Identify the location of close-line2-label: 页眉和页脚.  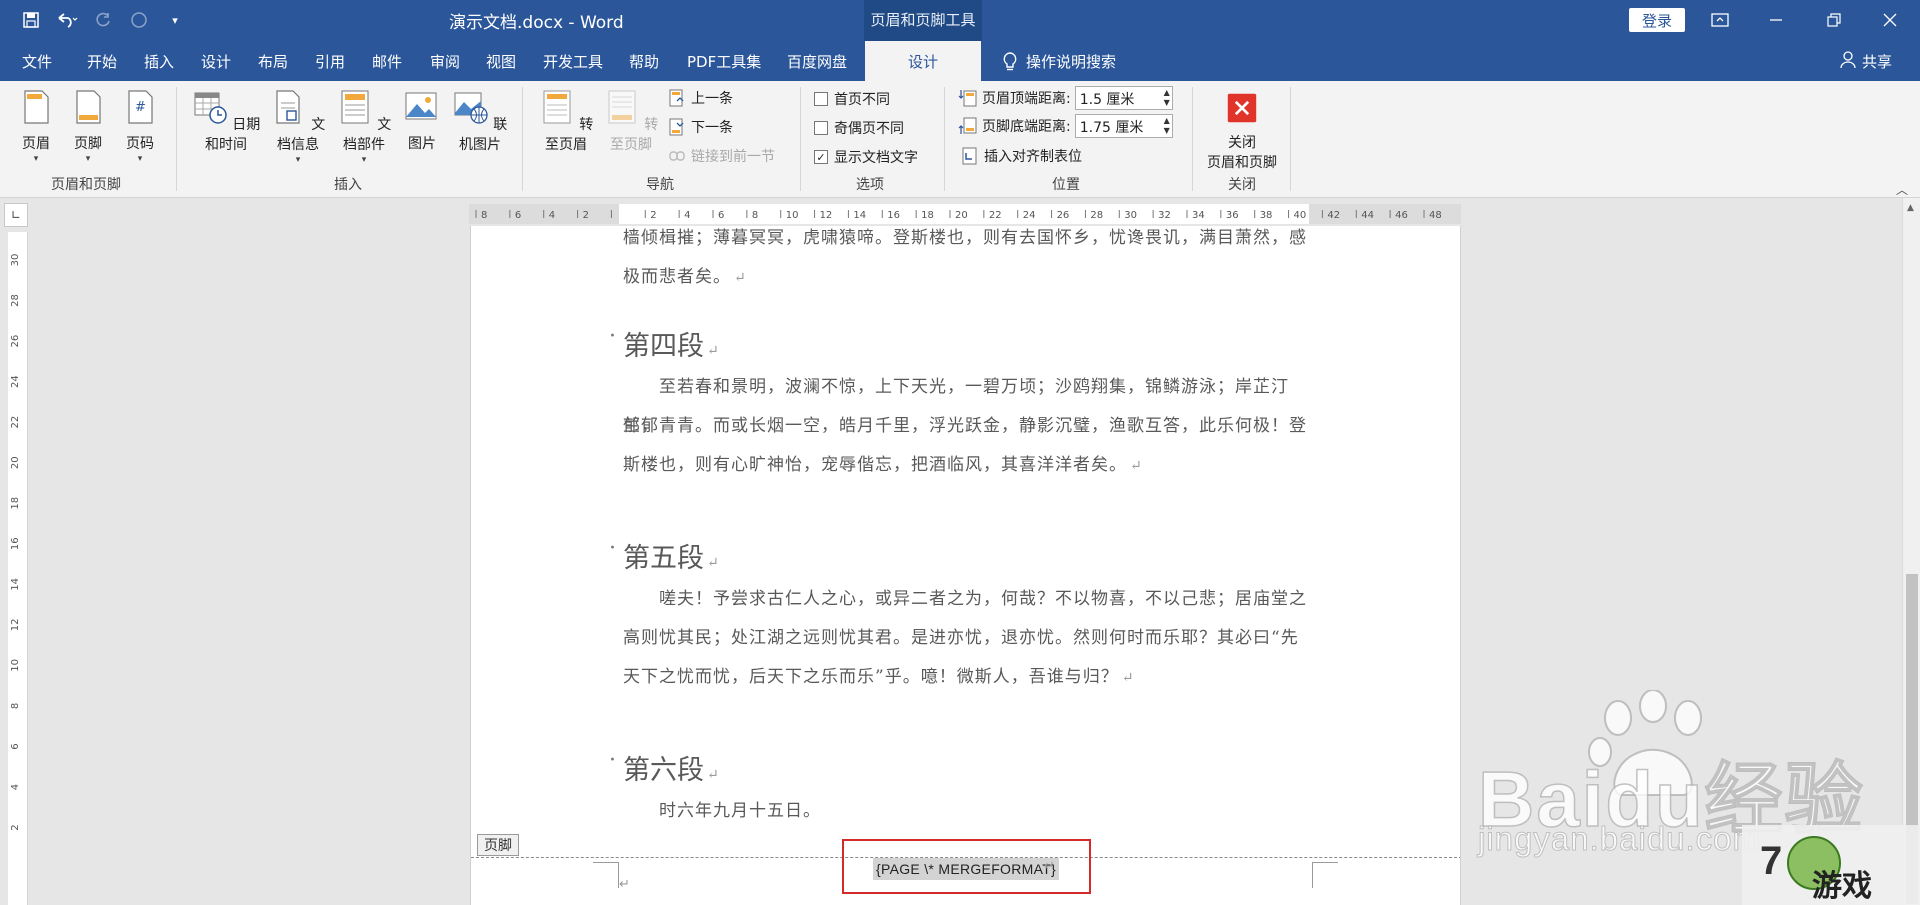
(1242, 163).